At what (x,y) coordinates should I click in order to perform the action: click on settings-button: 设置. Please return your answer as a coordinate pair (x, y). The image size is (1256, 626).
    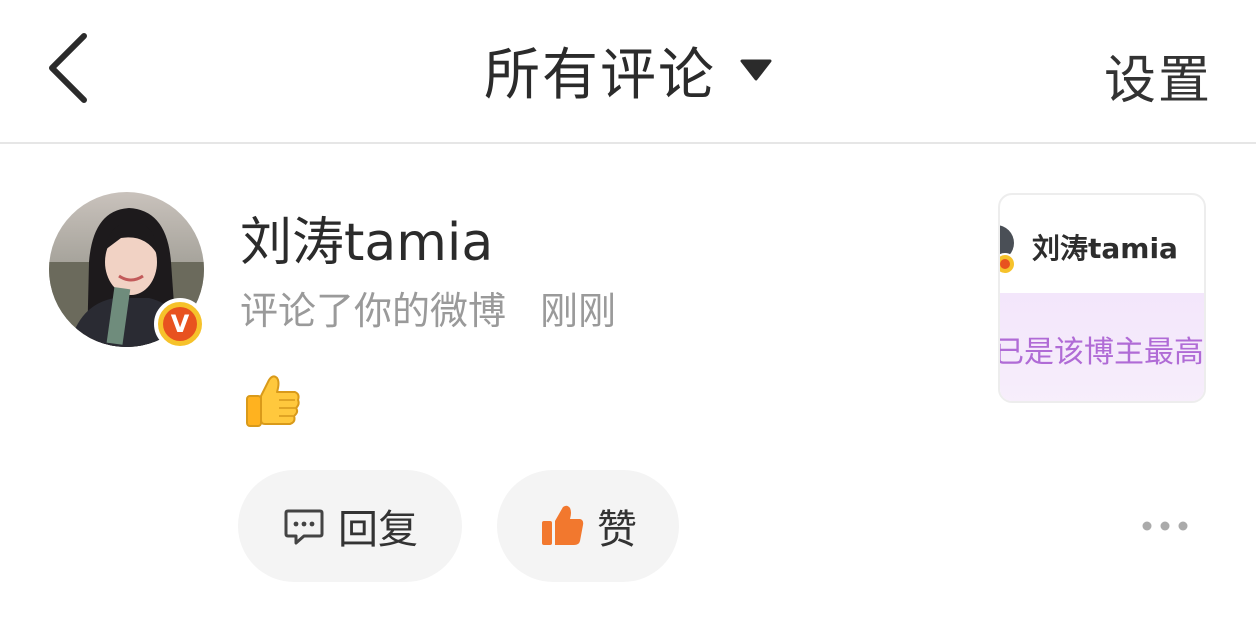
    Looking at the image, I should click on (1158, 75).